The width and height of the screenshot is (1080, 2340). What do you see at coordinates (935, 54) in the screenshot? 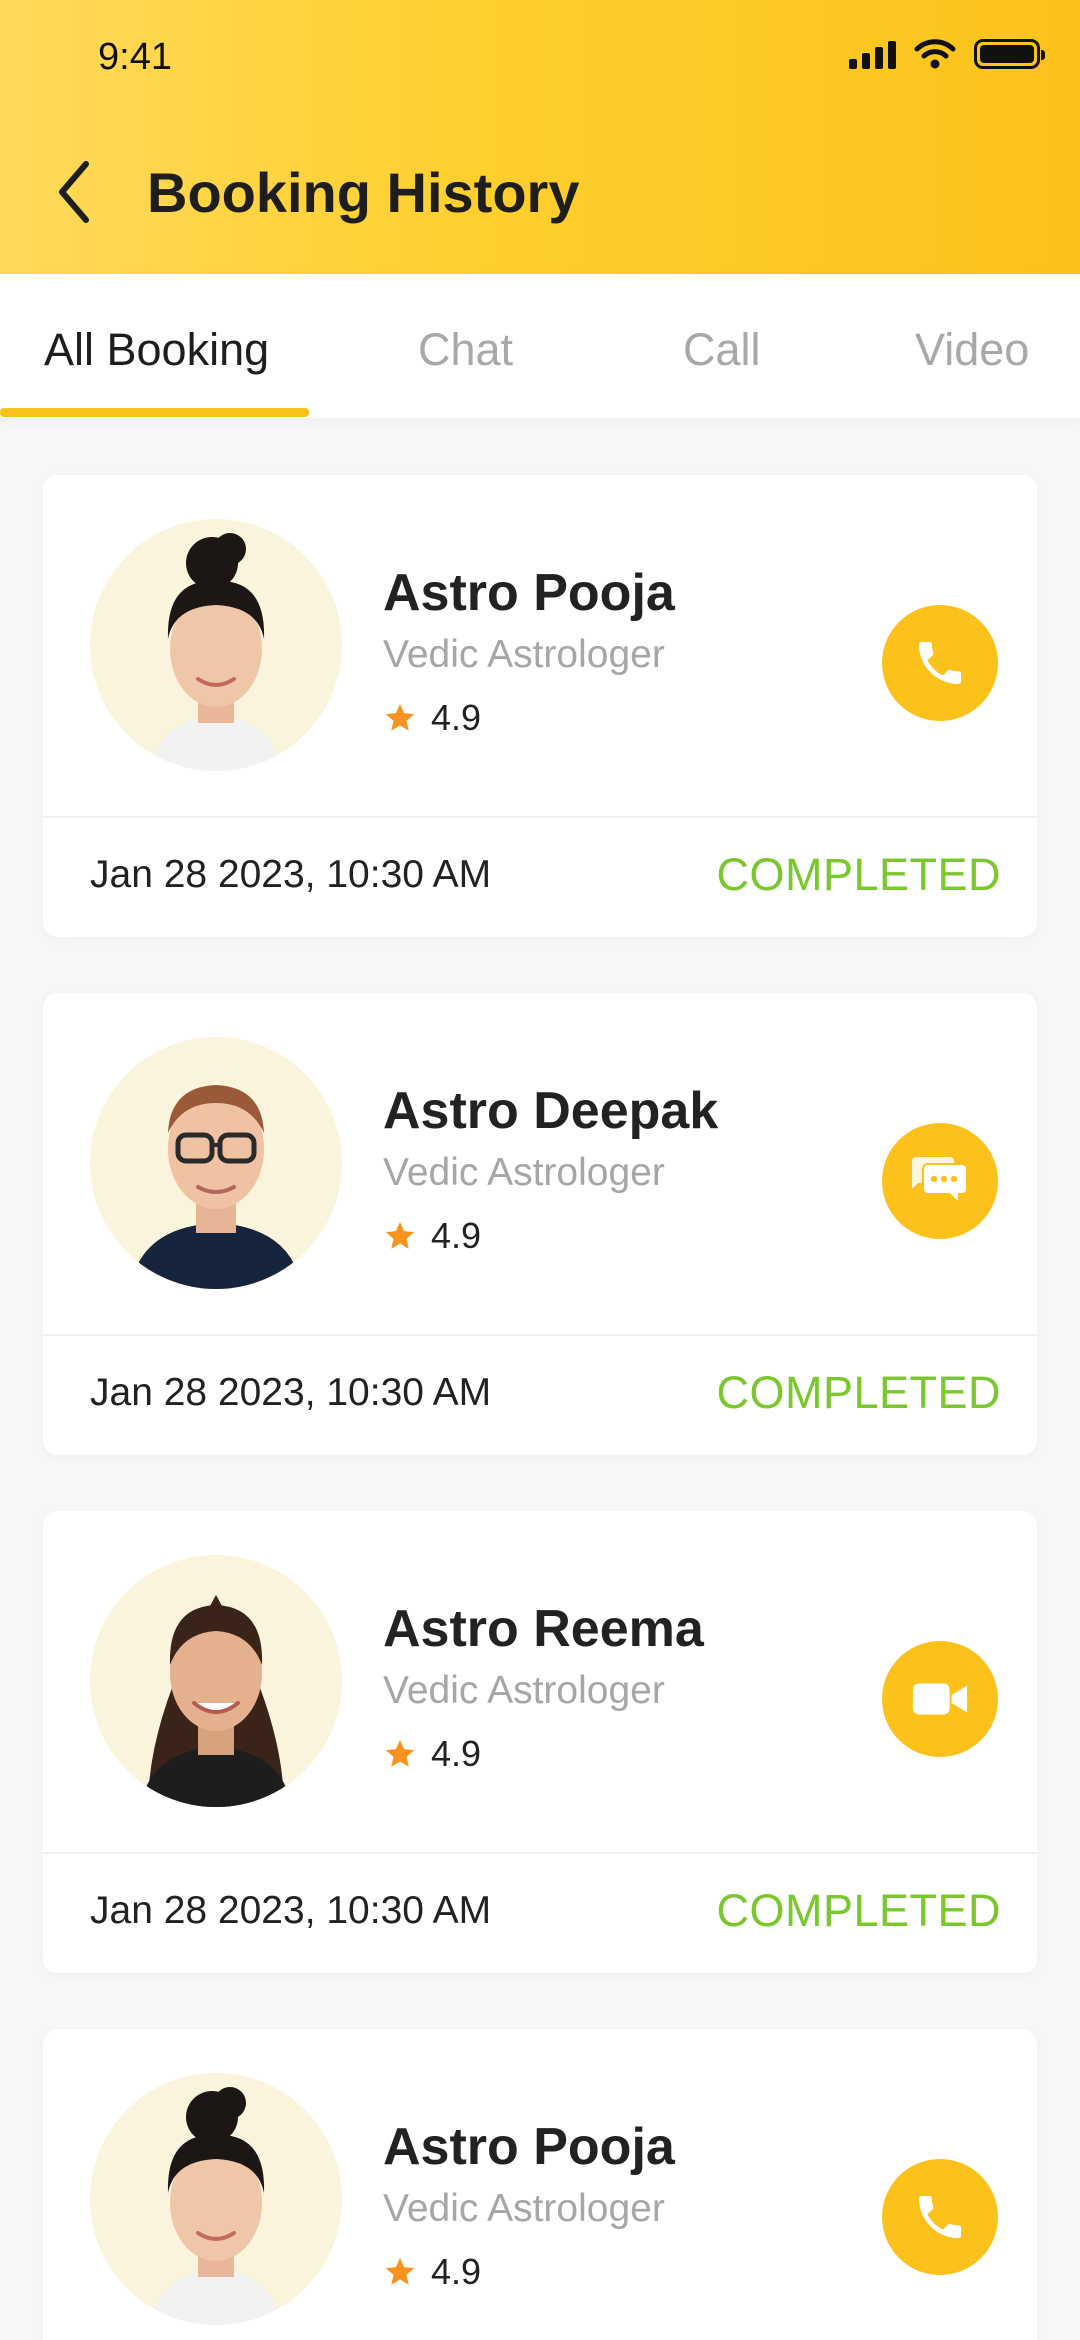
I see `wifi-icon` at bounding box center [935, 54].